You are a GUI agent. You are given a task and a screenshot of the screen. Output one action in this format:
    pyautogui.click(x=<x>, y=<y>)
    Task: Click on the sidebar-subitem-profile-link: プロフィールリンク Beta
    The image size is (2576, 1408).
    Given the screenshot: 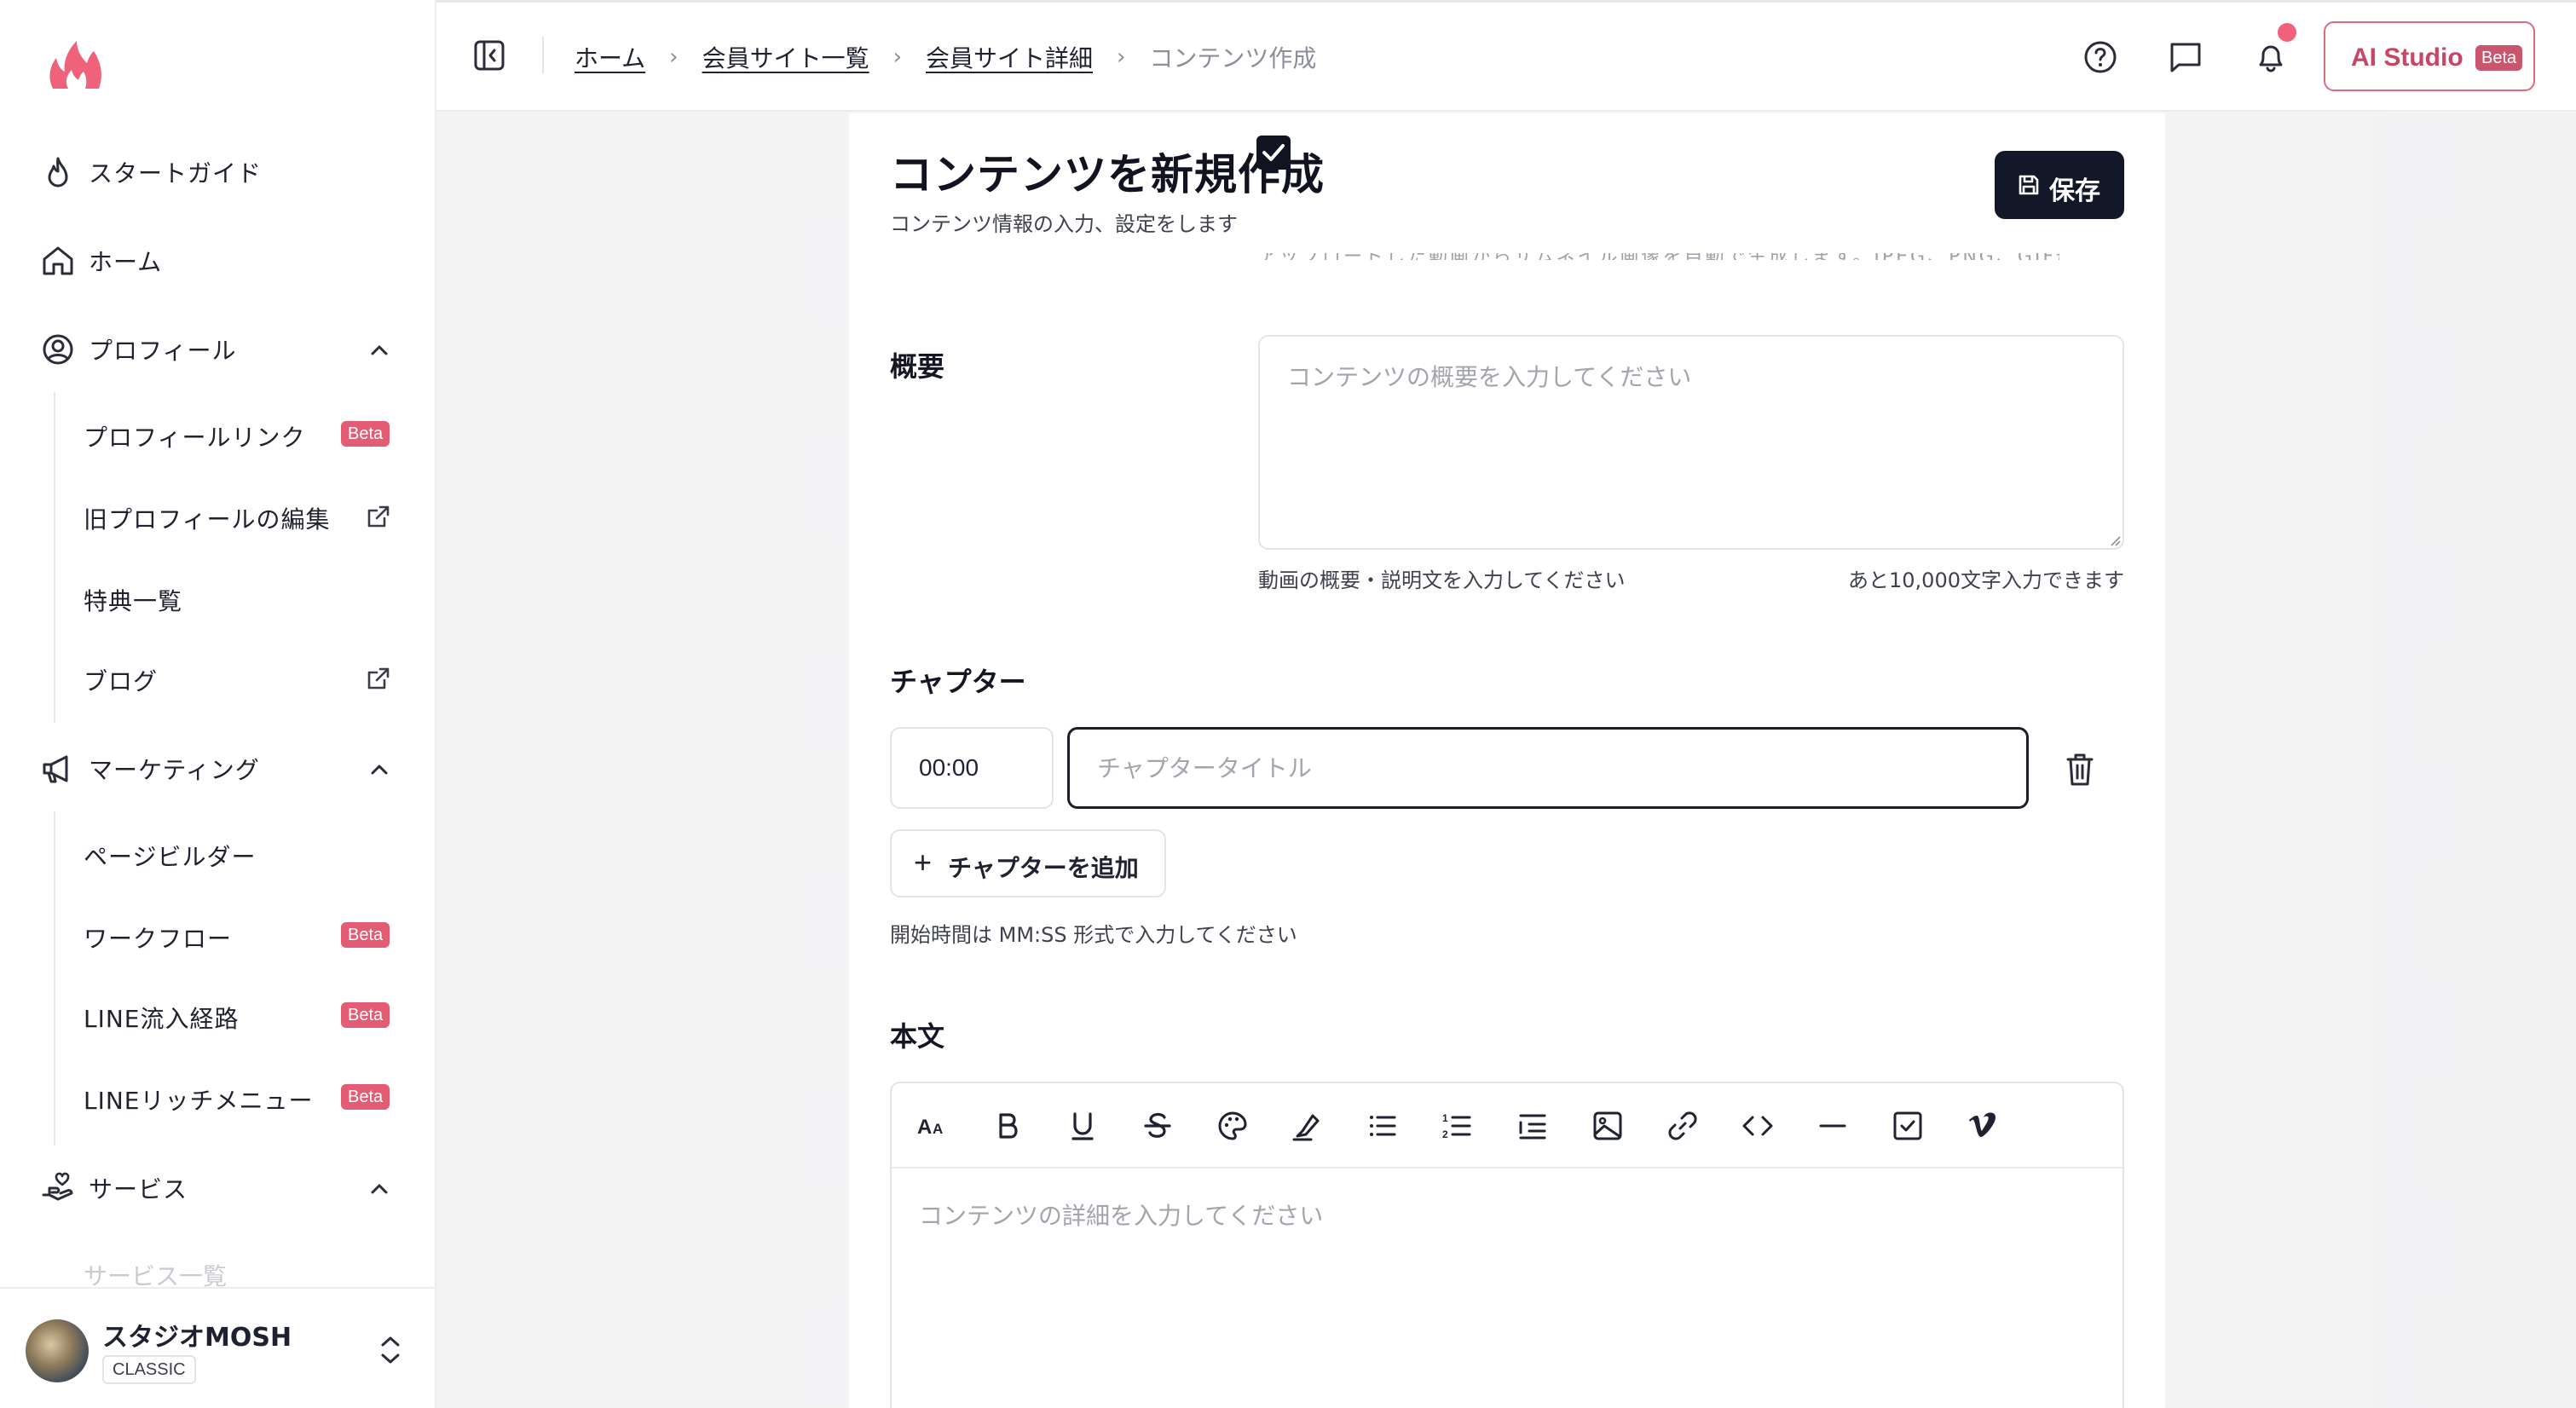 What is the action you would take?
    pyautogui.click(x=217, y=435)
    